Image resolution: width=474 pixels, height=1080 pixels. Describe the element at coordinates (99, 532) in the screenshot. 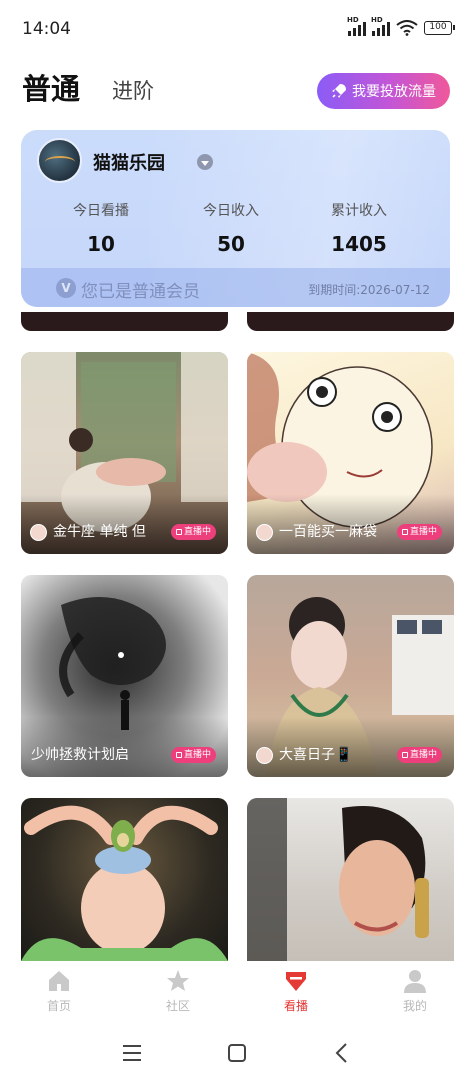

I see `stream-title: 金牛座 单纯 但` at that location.